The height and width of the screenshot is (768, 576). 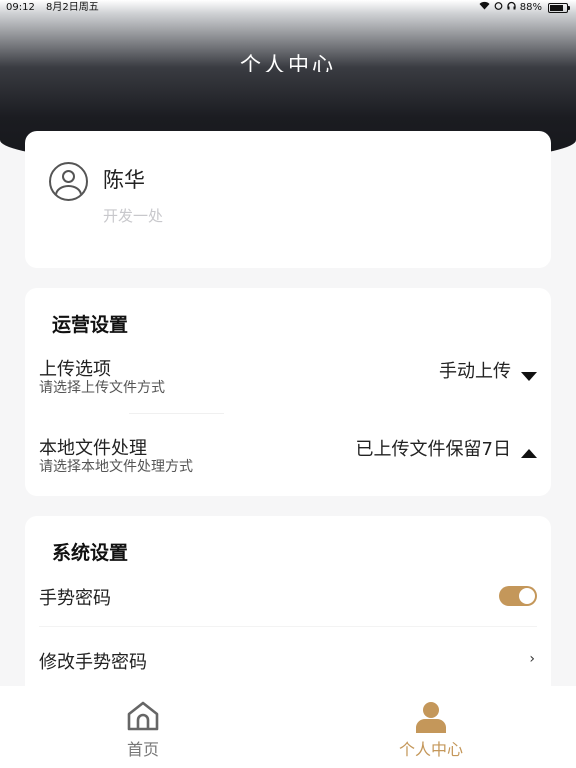 What do you see at coordinates (116, 467) in the screenshot?
I see `local-file-desc: 请选择本地文件处理方式` at bounding box center [116, 467].